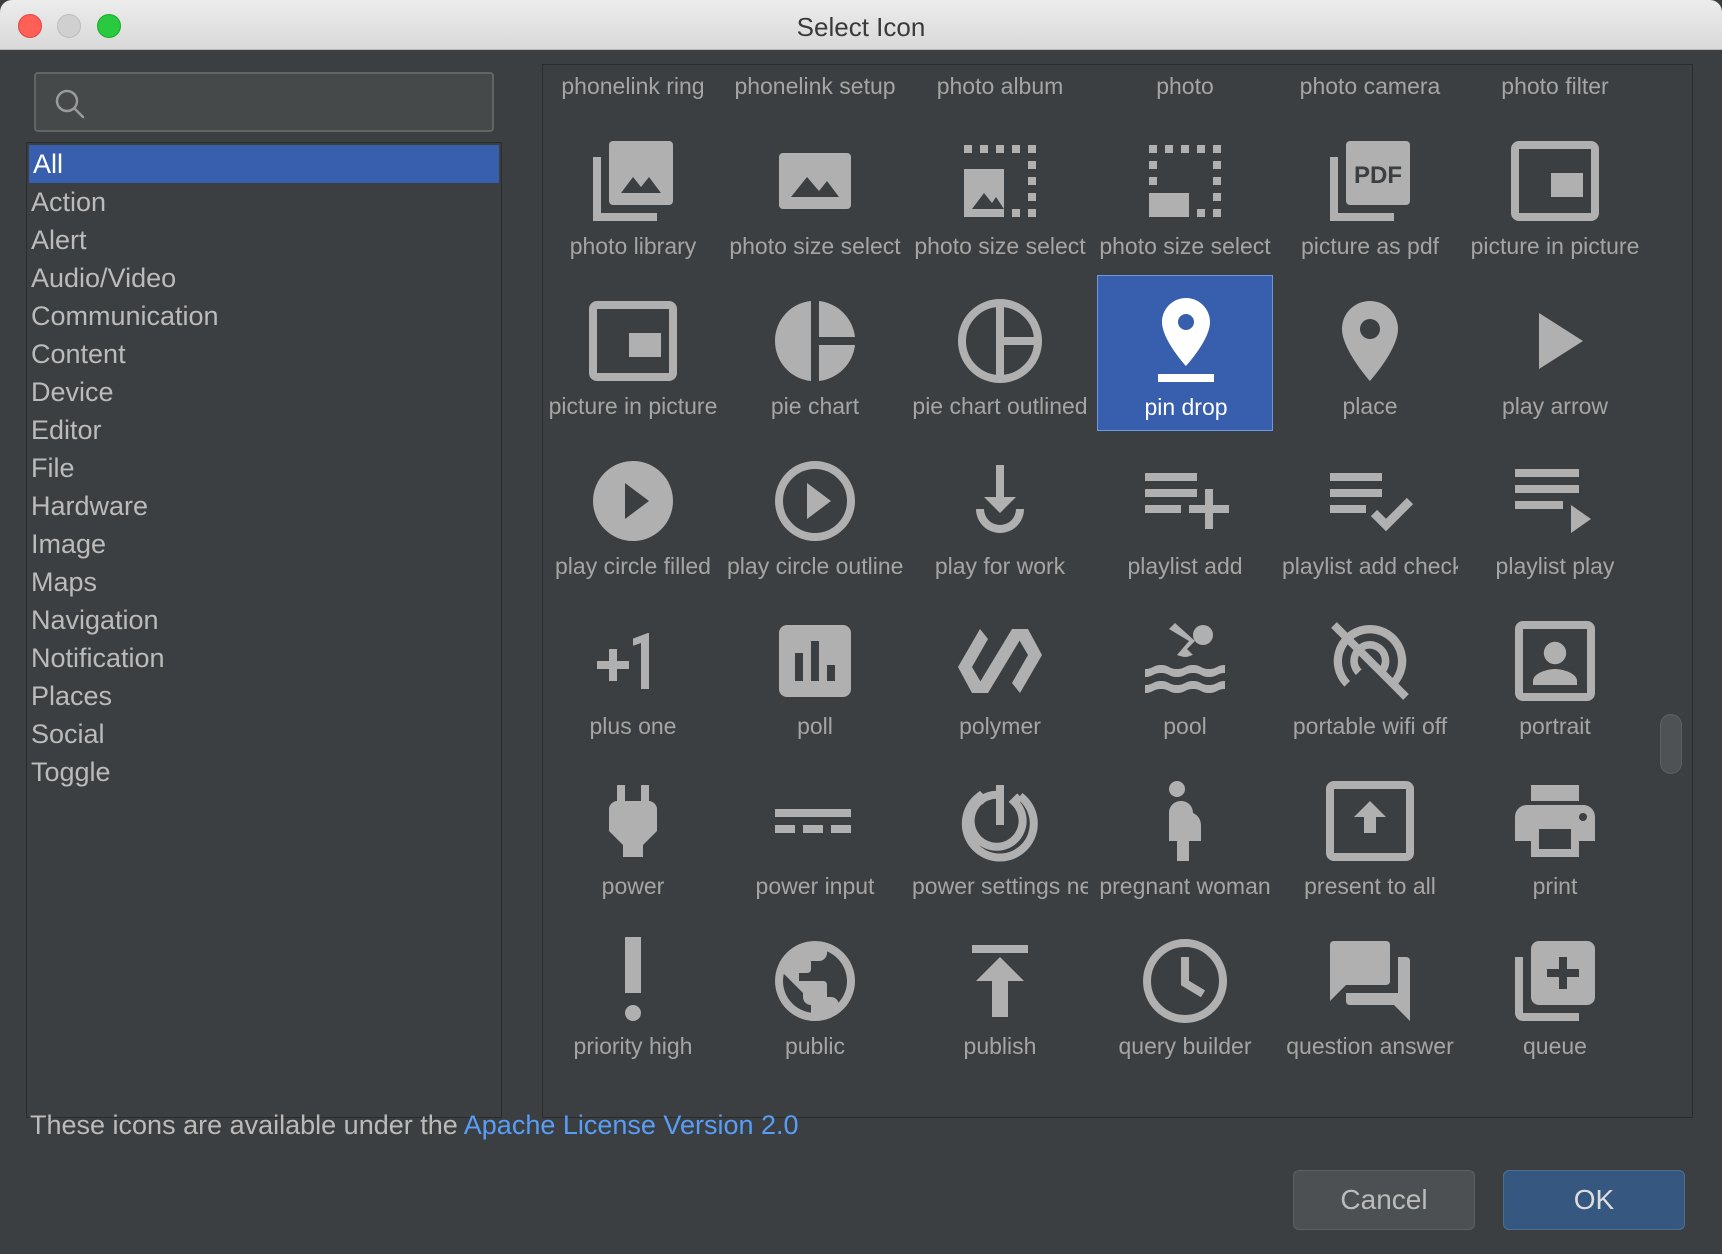 This screenshot has width=1722, height=1254. Describe the element at coordinates (815, 673) in the screenshot. I see `icon-cell-poll: poll` at that location.